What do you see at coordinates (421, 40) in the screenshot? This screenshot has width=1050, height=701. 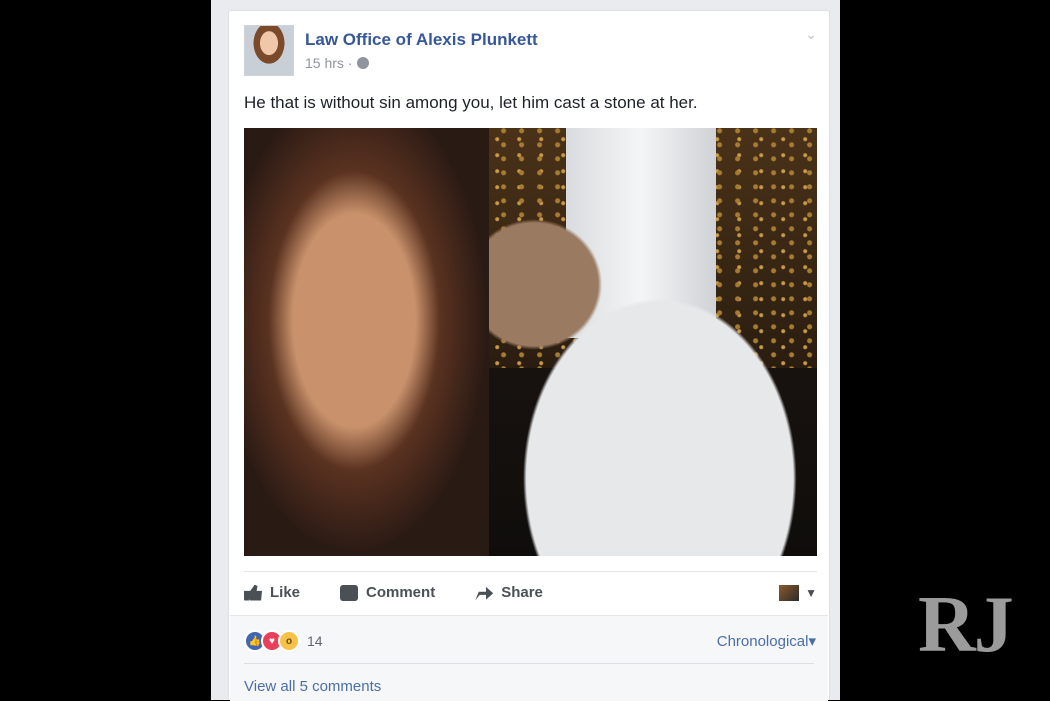 I see `post-author-link: Law Office of Alexis Plunkett` at bounding box center [421, 40].